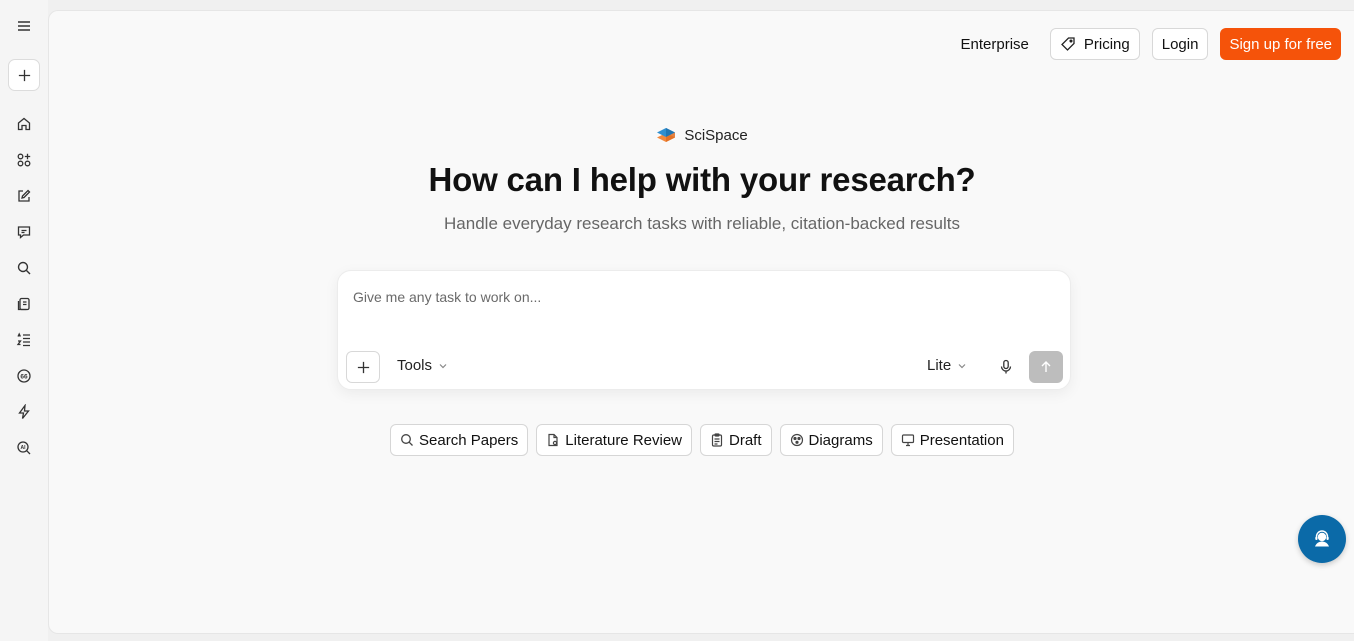  I want to click on chip-diagrams: Diagrams, so click(831, 440).